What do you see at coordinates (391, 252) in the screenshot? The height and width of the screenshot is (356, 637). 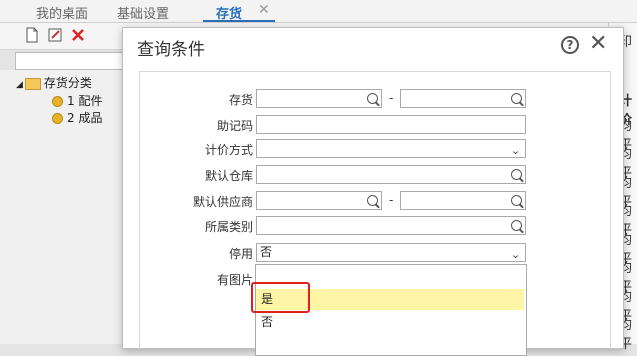 I see `disabled-select: 否 ⌄` at bounding box center [391, 252].